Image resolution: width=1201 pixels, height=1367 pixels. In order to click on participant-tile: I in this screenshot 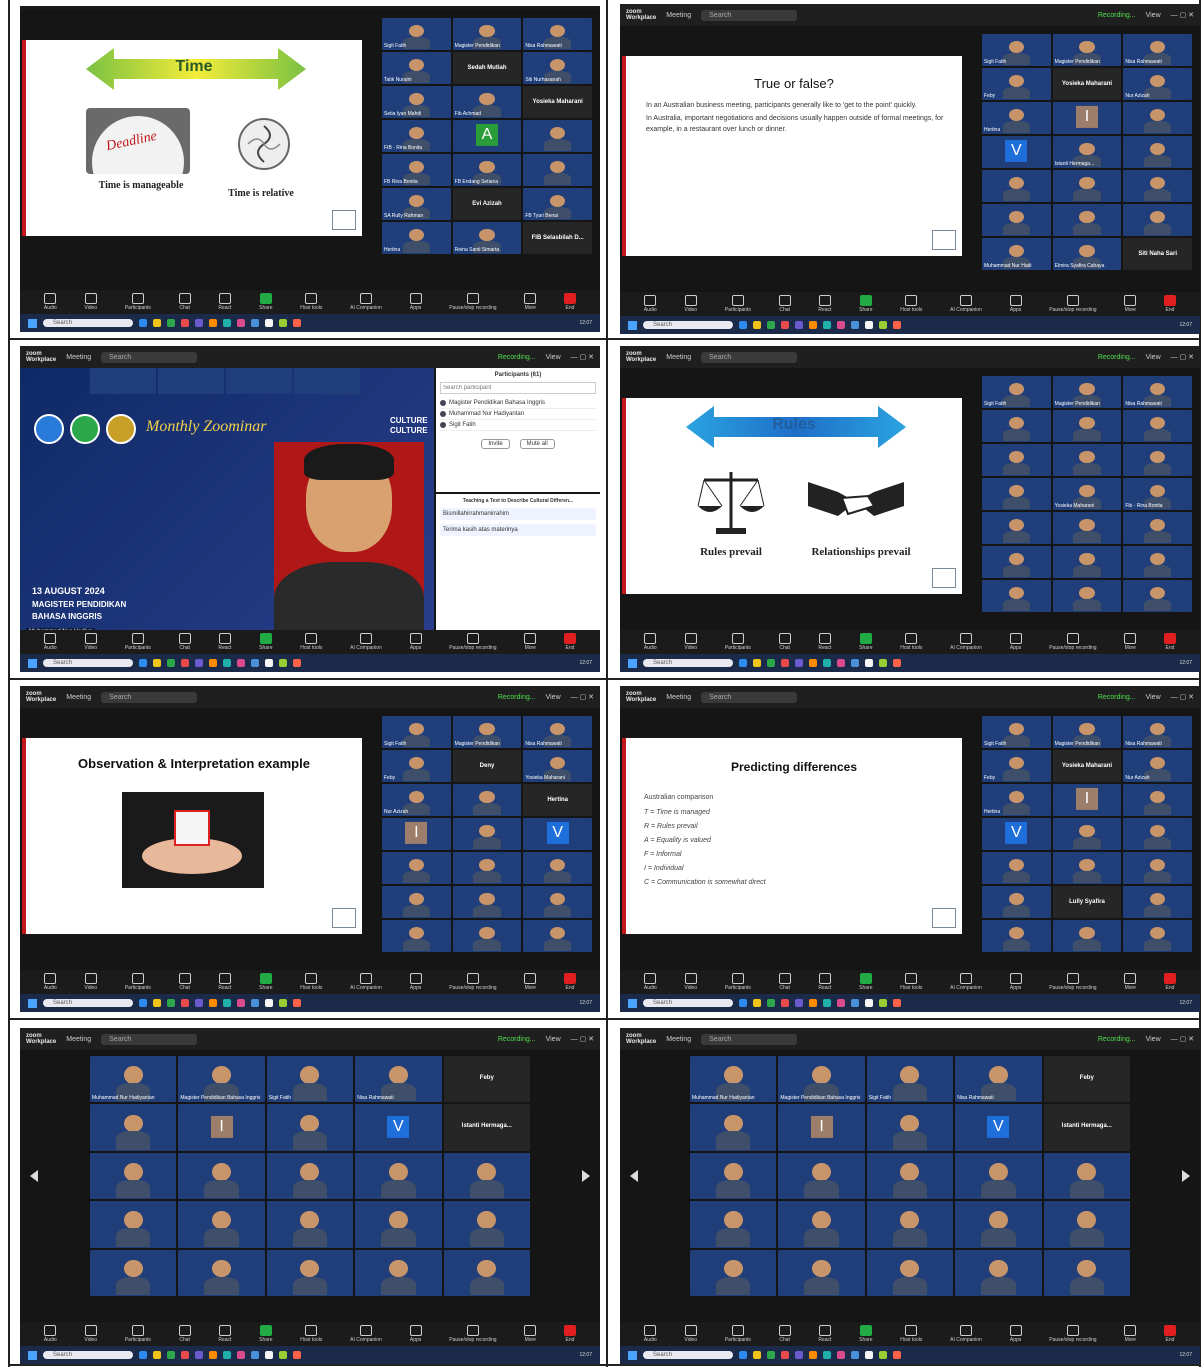, I will do `click(821, 1127)`.